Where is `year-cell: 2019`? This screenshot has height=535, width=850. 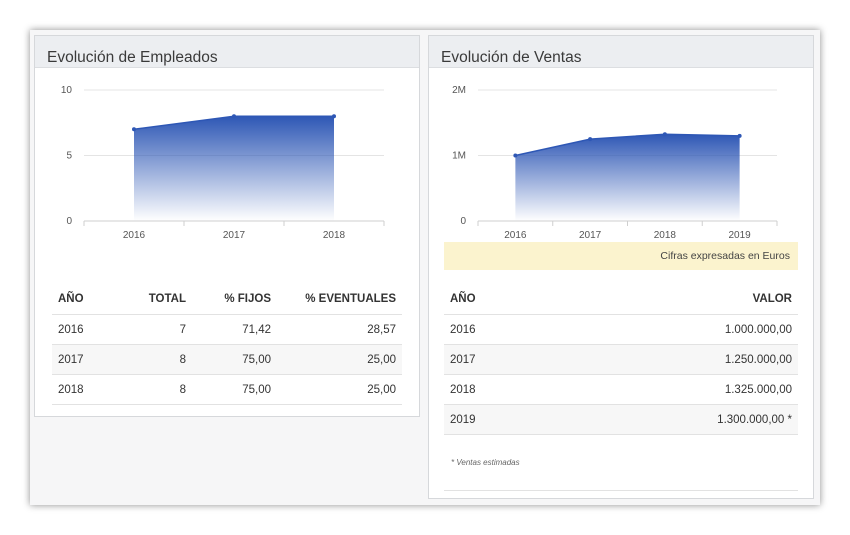
year-cell: 2019 is located at coordinates (494, 419).